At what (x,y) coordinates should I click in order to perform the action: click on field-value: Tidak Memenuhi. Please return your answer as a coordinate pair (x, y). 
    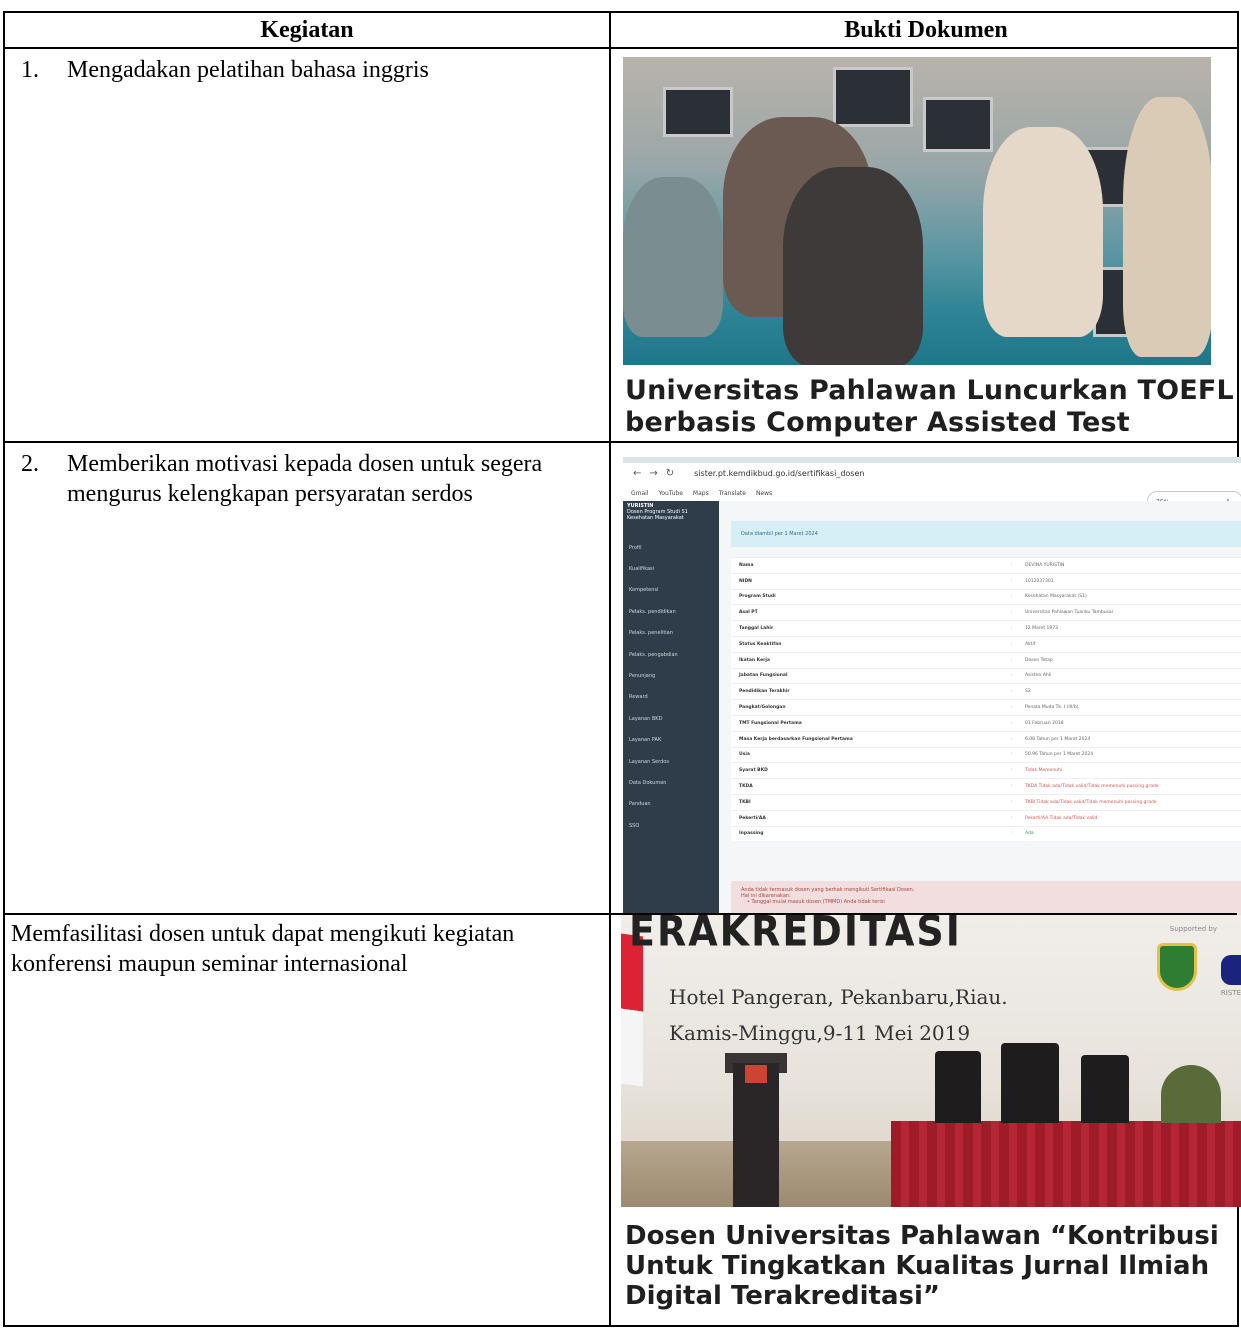
    Looking at the image, I should click on (1044, 771).